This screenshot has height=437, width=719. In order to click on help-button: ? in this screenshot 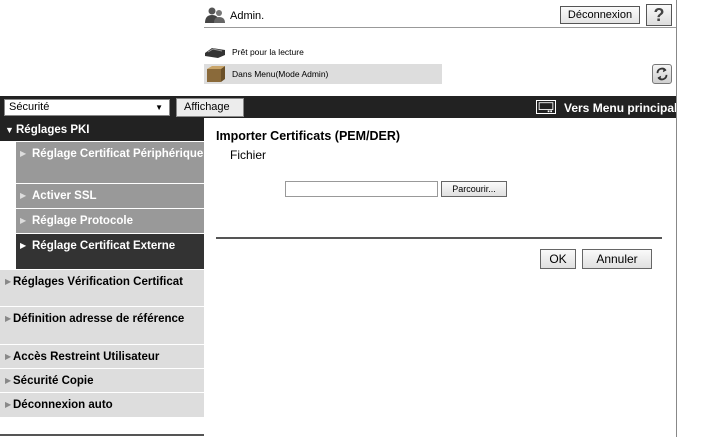, I will do `click(659, 15)`.